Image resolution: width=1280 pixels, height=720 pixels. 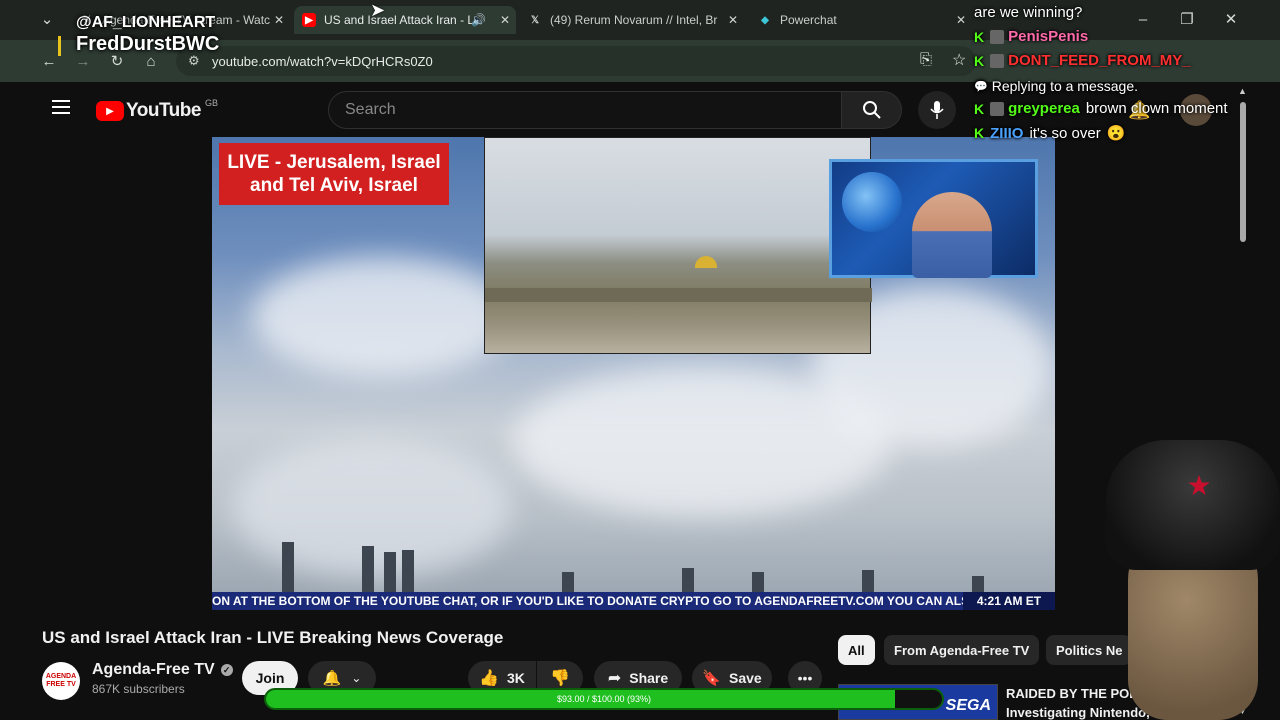 I want to click on chat-message: K PenisPenis, so click(x=1034, y=36).